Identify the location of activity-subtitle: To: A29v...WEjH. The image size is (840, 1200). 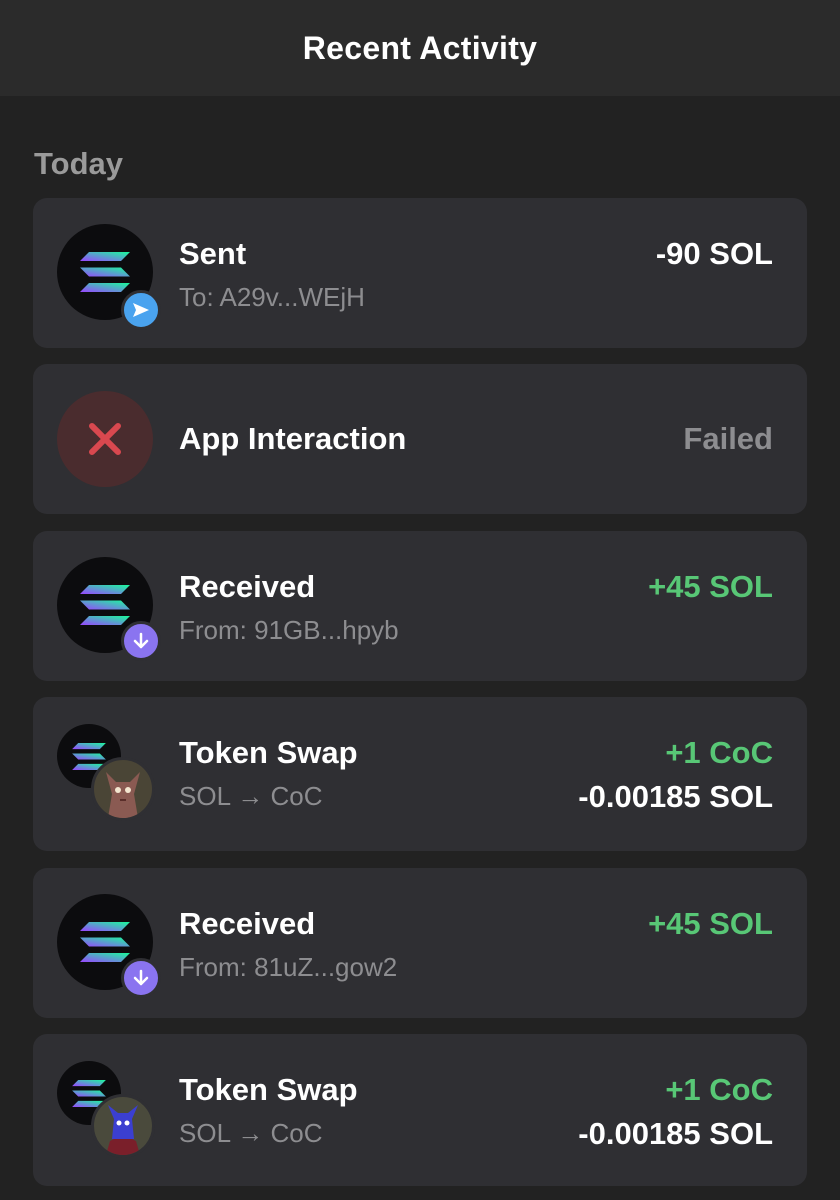
(272, 297).